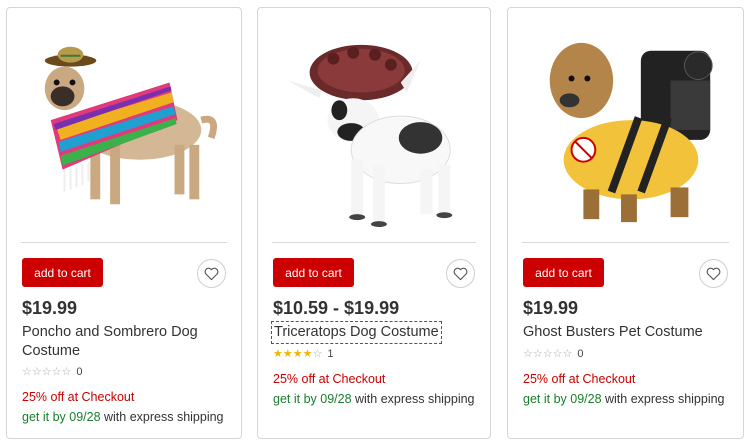 This screenshot has height=446, width=752. Describe the element at coordinates (370, 136) in the screenshot. I see `bulldog-triceratops-image` at that location.